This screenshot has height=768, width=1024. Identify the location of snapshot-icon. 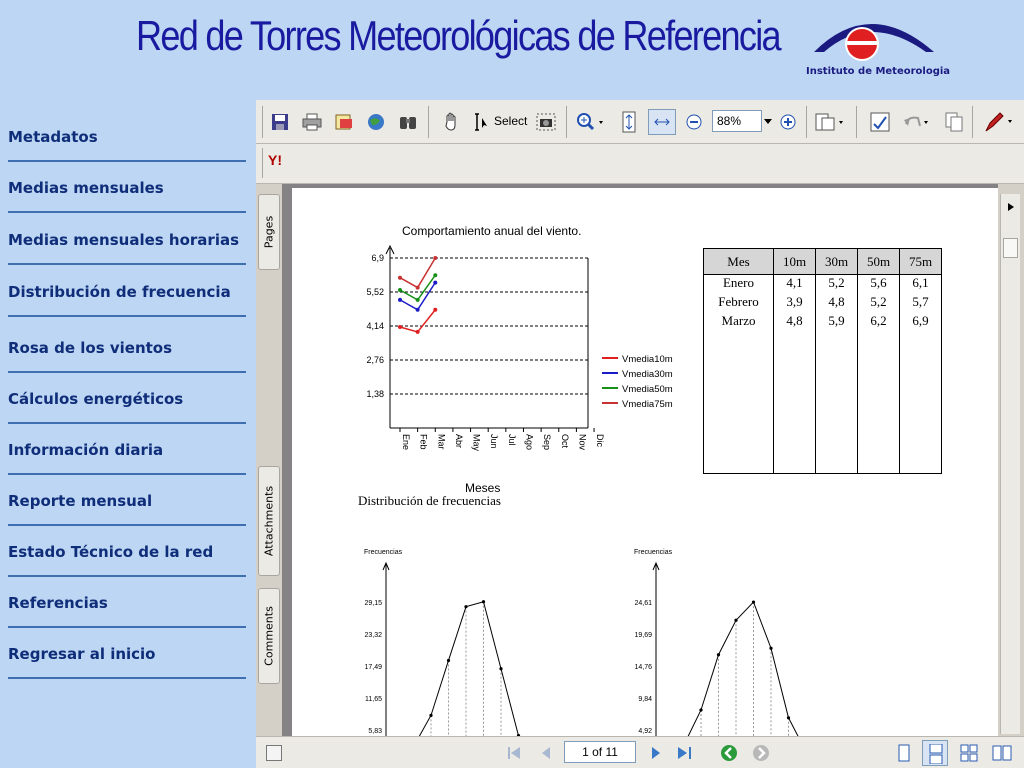
(546, 122).